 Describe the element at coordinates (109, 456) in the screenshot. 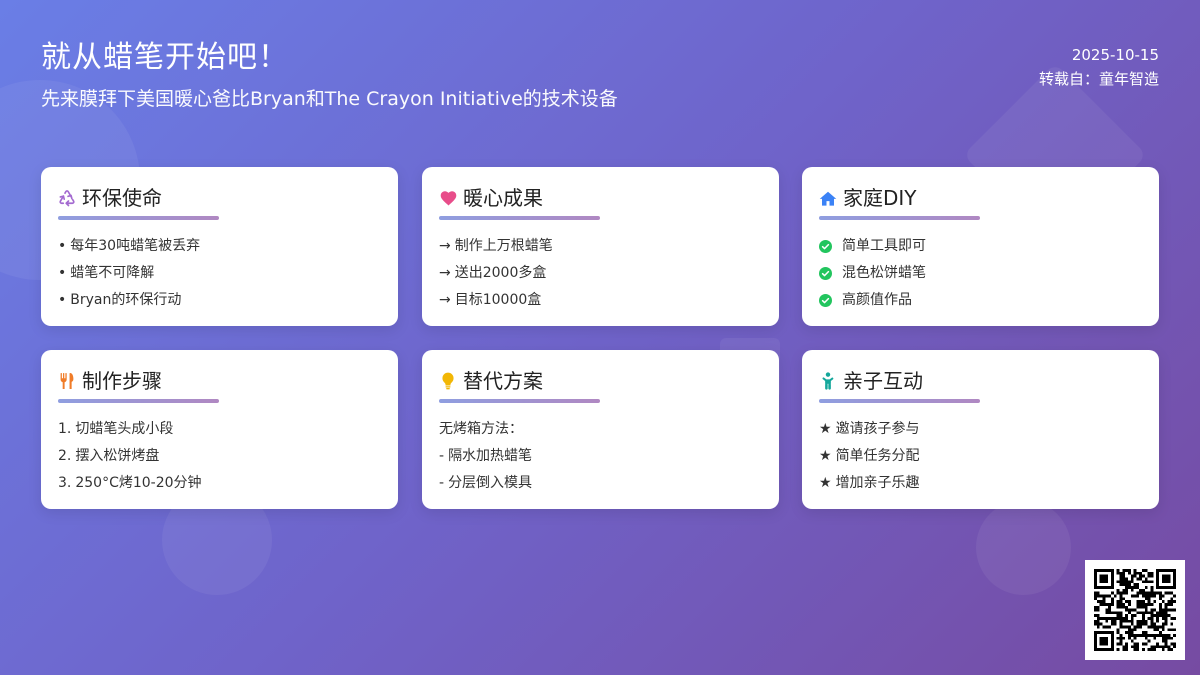

I see `list-item: 2. 摆入松饼烤盘` at that location.